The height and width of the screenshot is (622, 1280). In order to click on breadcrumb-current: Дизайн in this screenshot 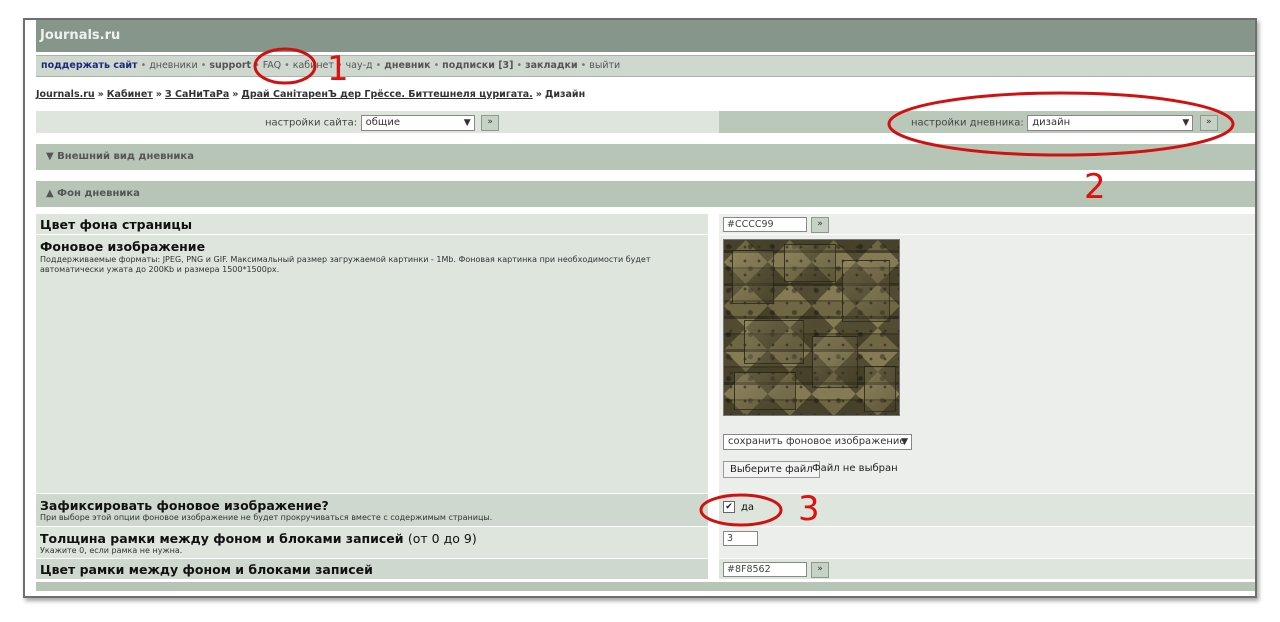, I will do `click(565, 94)`.